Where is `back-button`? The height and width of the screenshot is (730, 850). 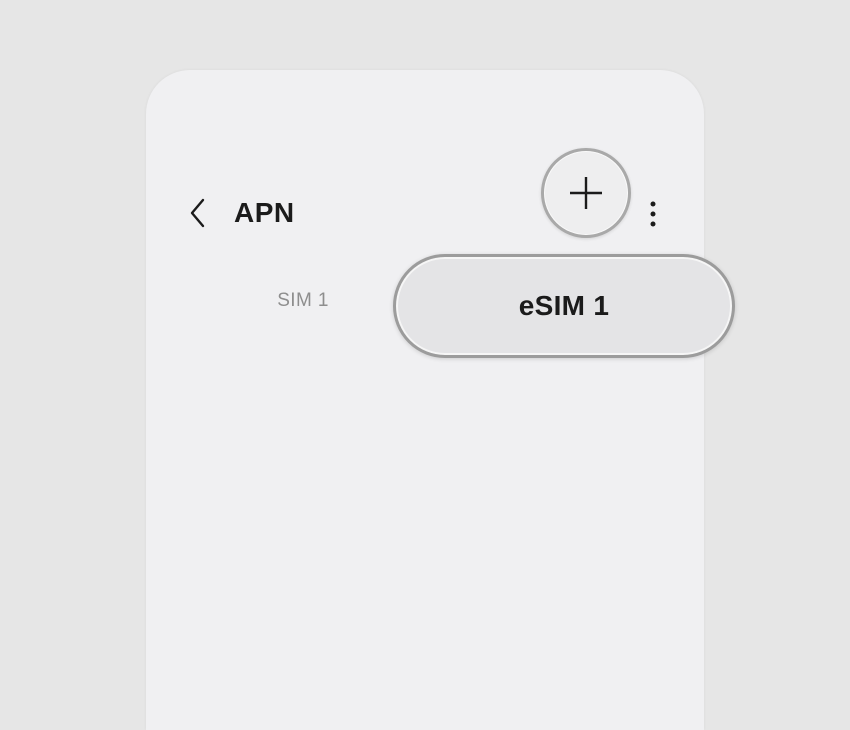
back-button is located at coordinates (198, 213).